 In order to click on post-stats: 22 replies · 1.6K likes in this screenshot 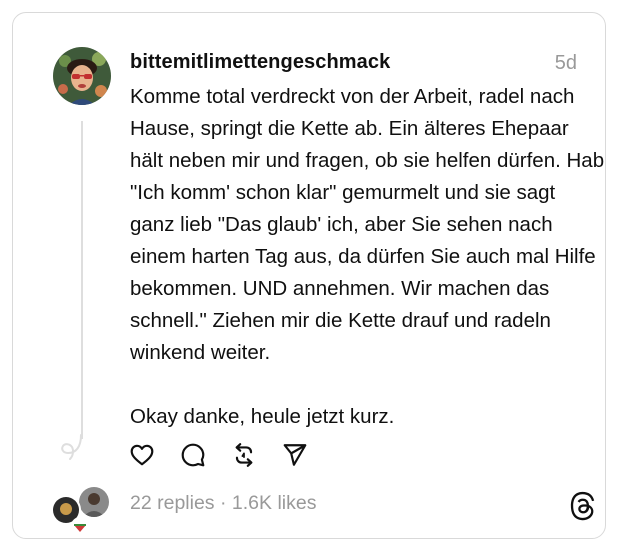, I will do `click(223, 503)`.